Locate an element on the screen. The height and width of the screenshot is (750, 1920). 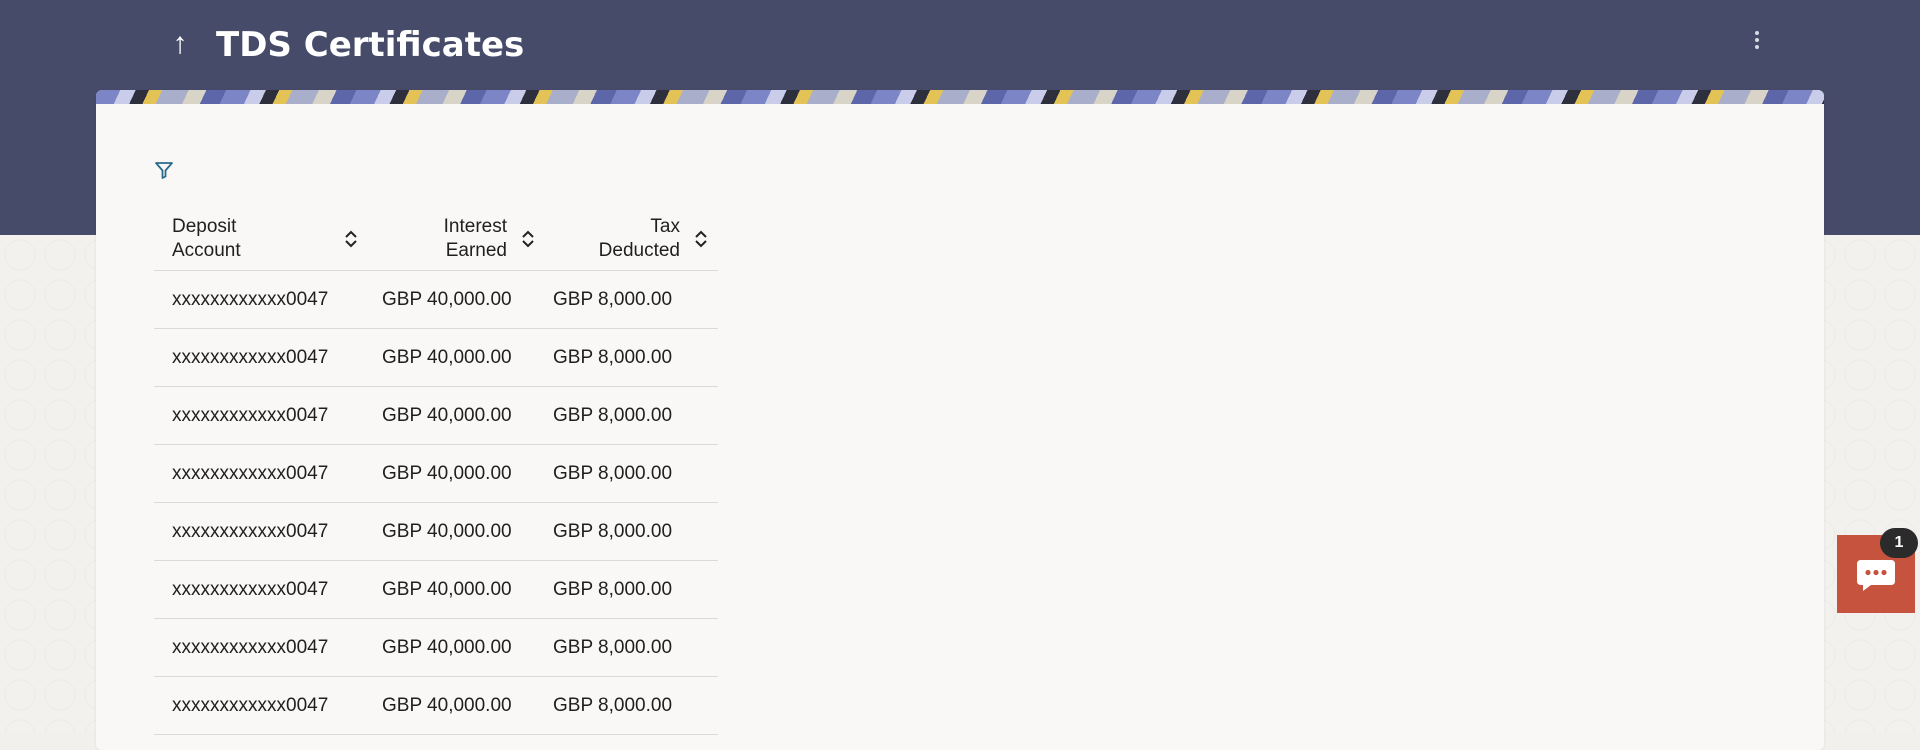
kebab-menu-icon is located at coordinates (1757, 43).